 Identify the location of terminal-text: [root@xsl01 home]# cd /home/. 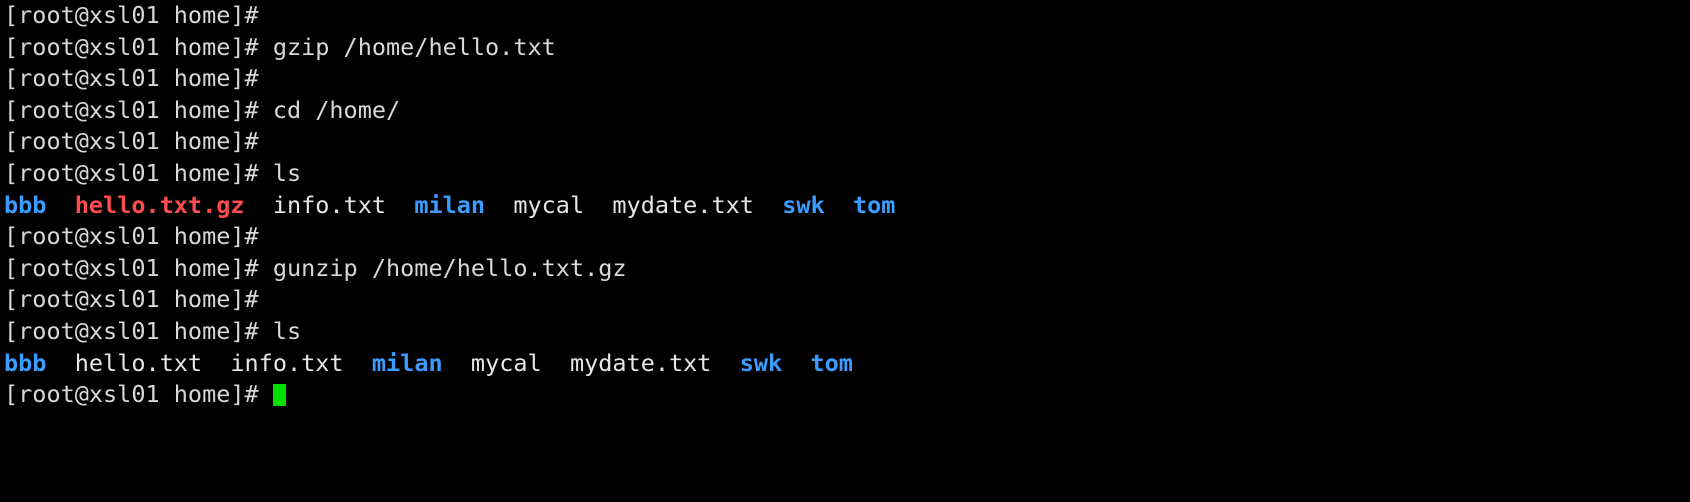
(202, 109).